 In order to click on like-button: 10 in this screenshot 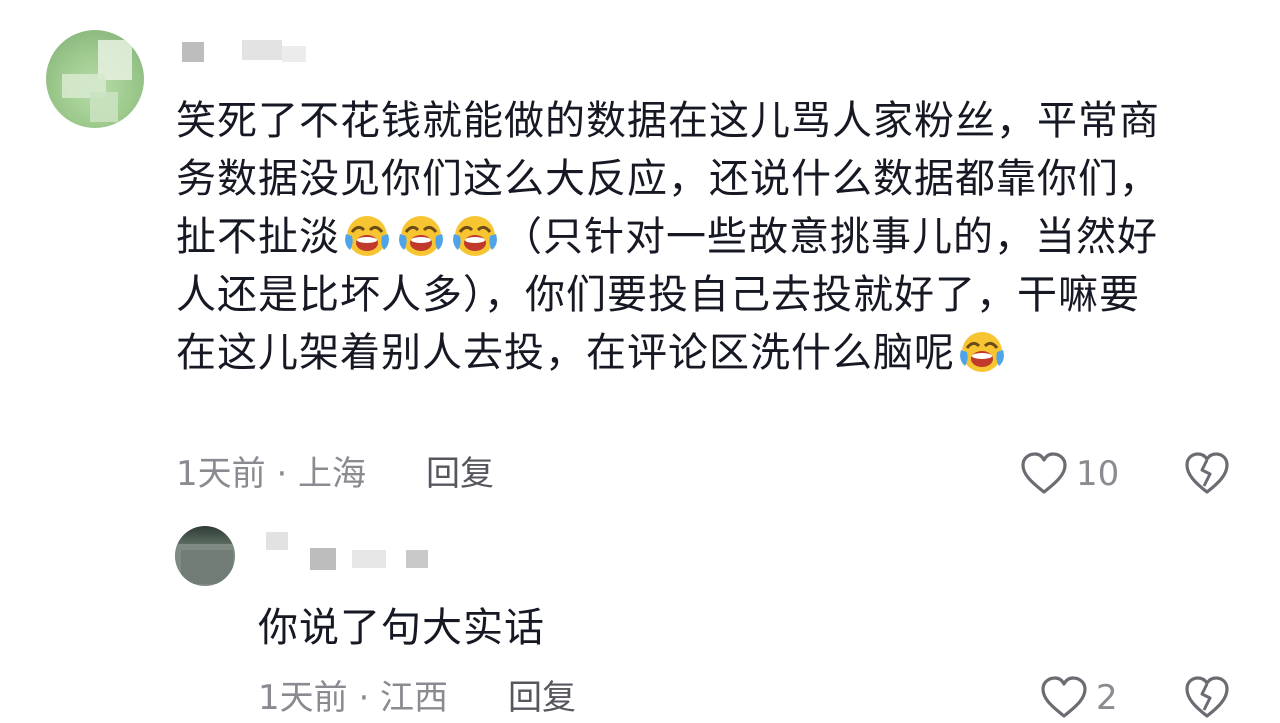, I will do `click(1070, 474)`.